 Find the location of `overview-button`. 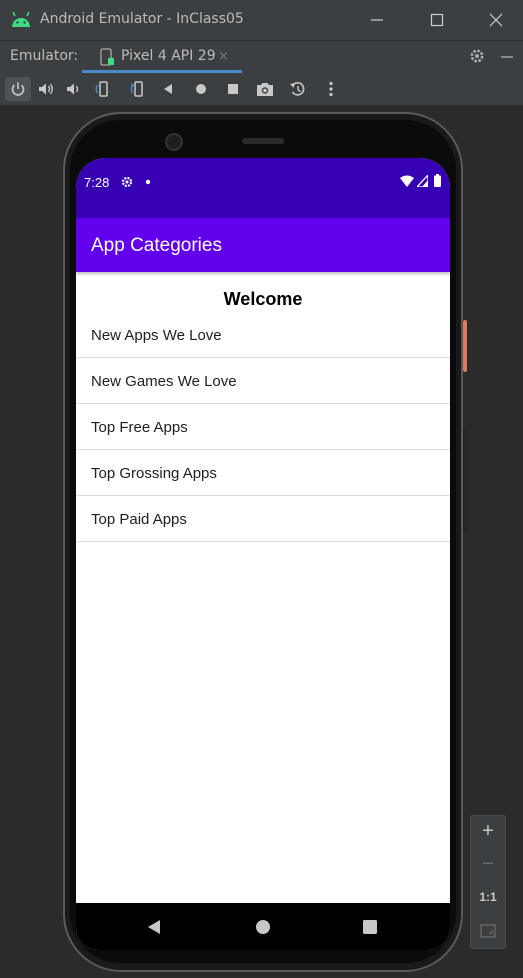

overview-button is located at coordinates (233, 89).